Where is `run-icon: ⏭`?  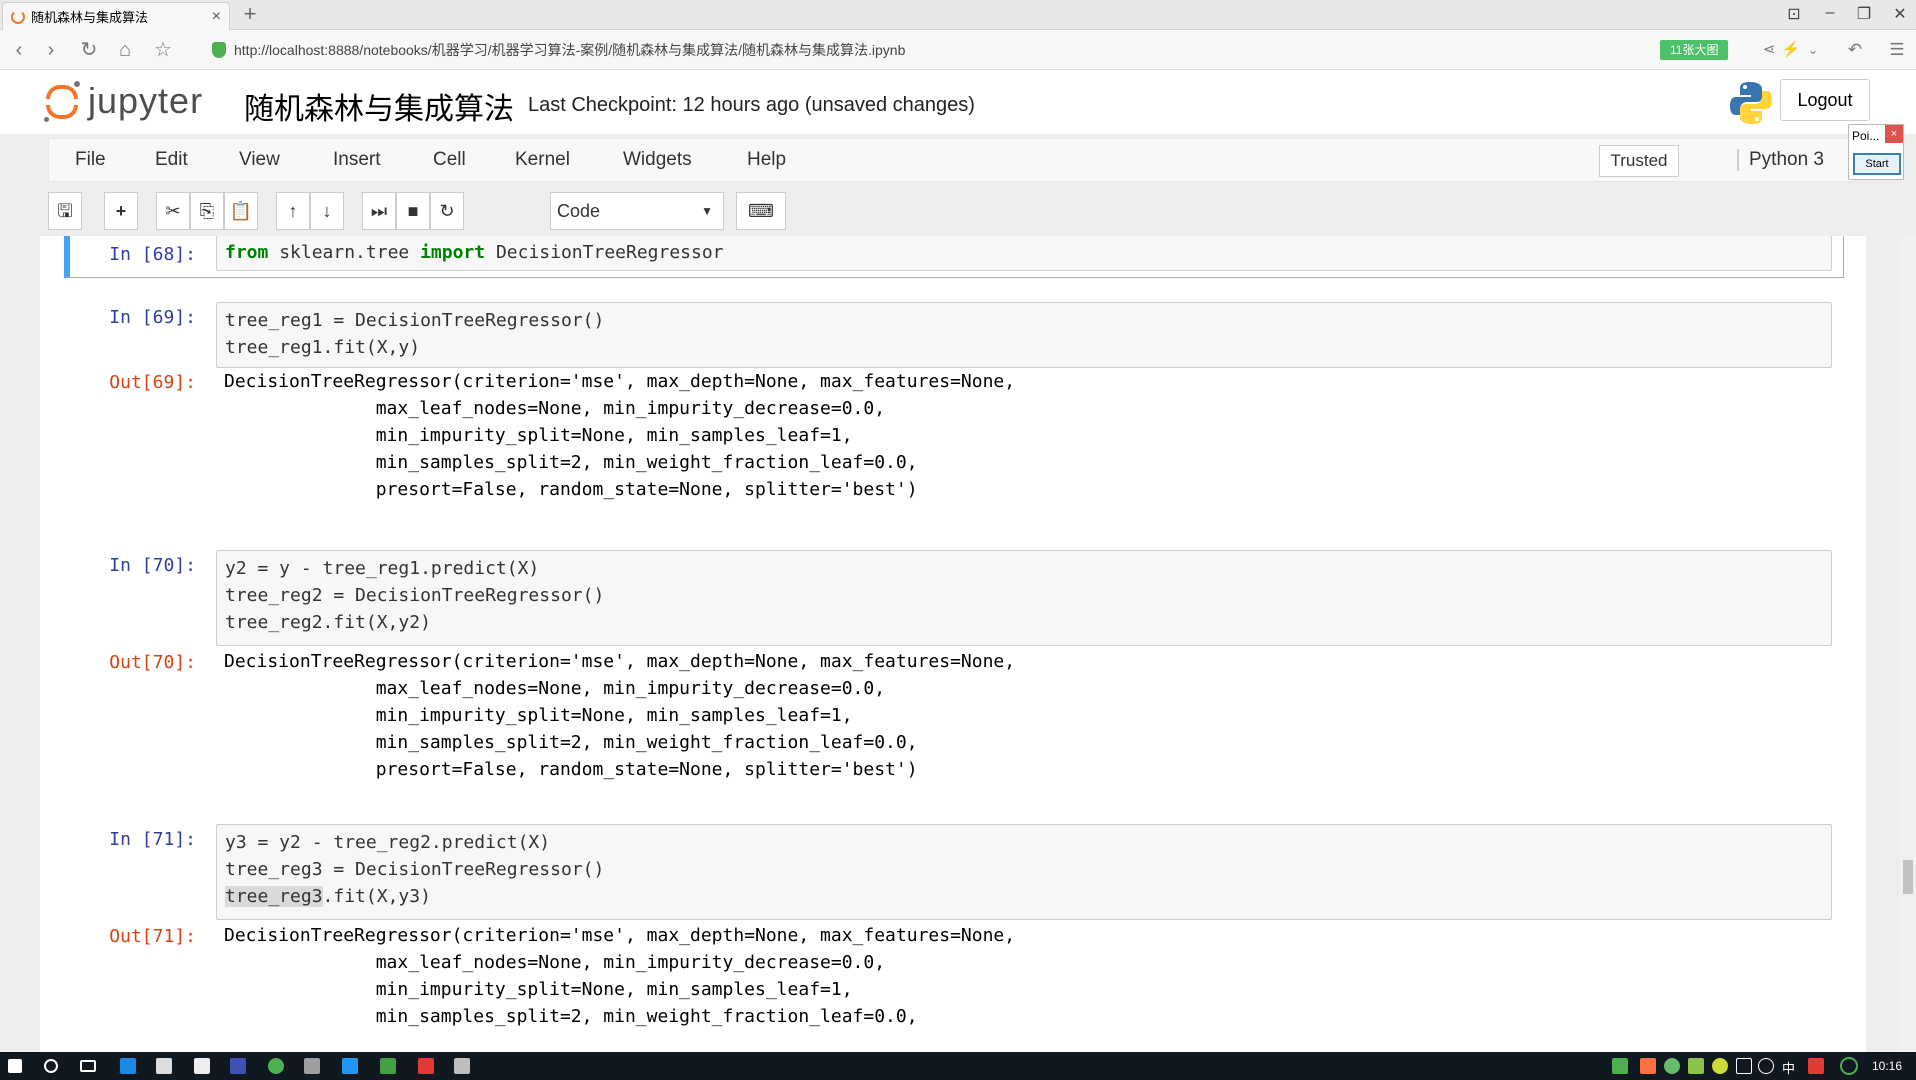 run-icon: ⏭ is located at coordinates (379, 211).